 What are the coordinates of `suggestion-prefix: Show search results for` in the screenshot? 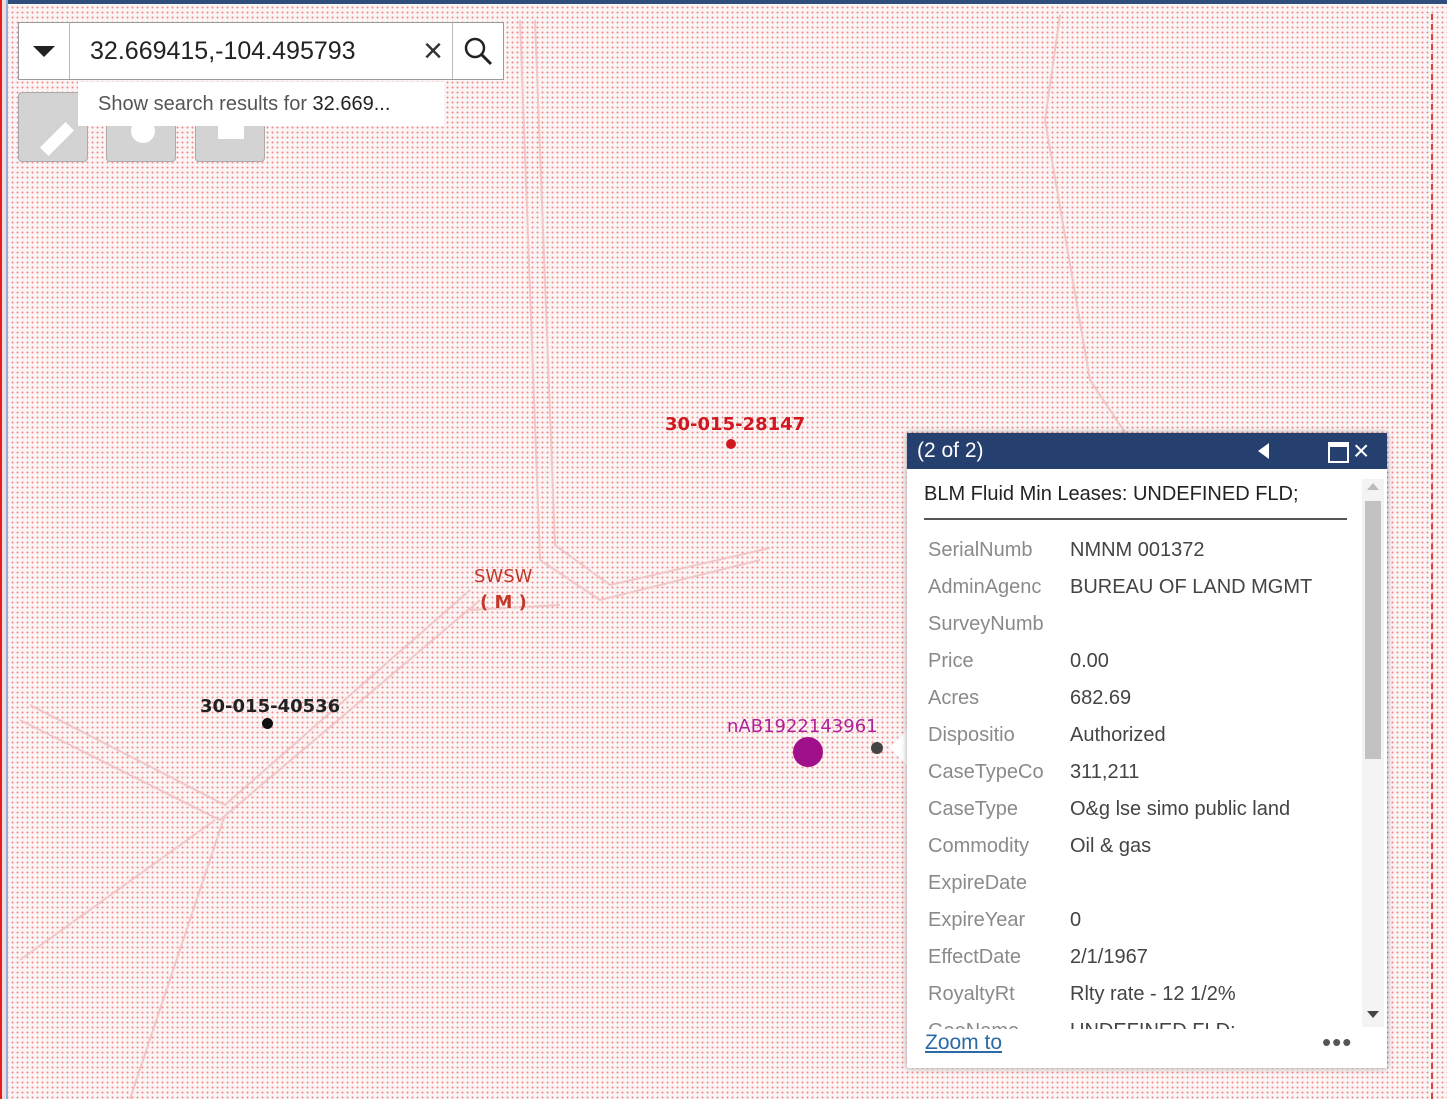 It's located at (205, 104).